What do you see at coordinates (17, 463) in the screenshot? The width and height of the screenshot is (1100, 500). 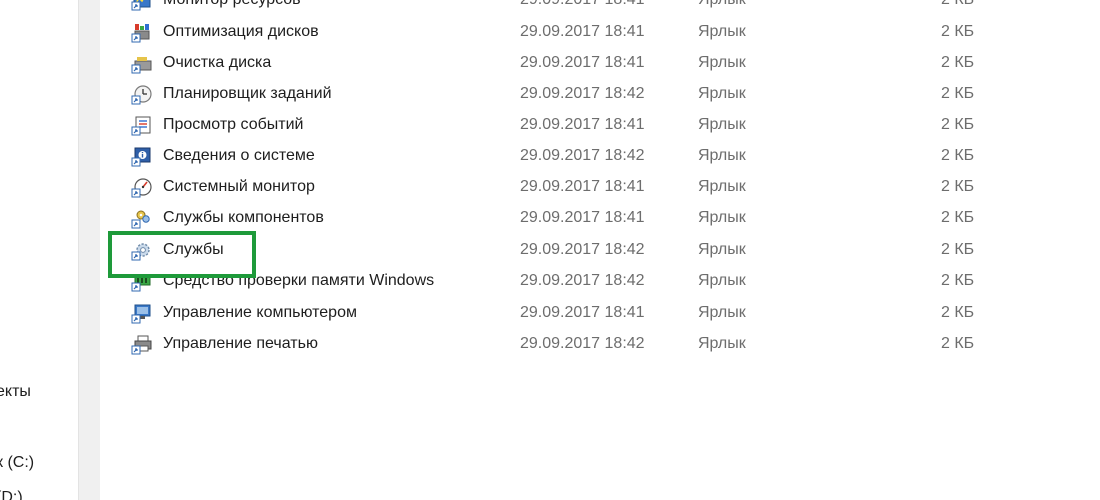 I see `nav-item-drive-c: к (C:)` at bounding box center [17, 463].